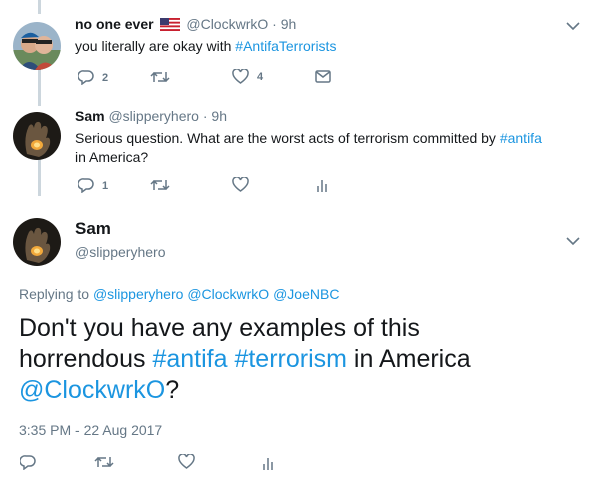 The image size is (598, 478). What do you see at coordinates (260, 76) in the screenshot?
I see `like-count: 4` at bounding box center [260, 76].